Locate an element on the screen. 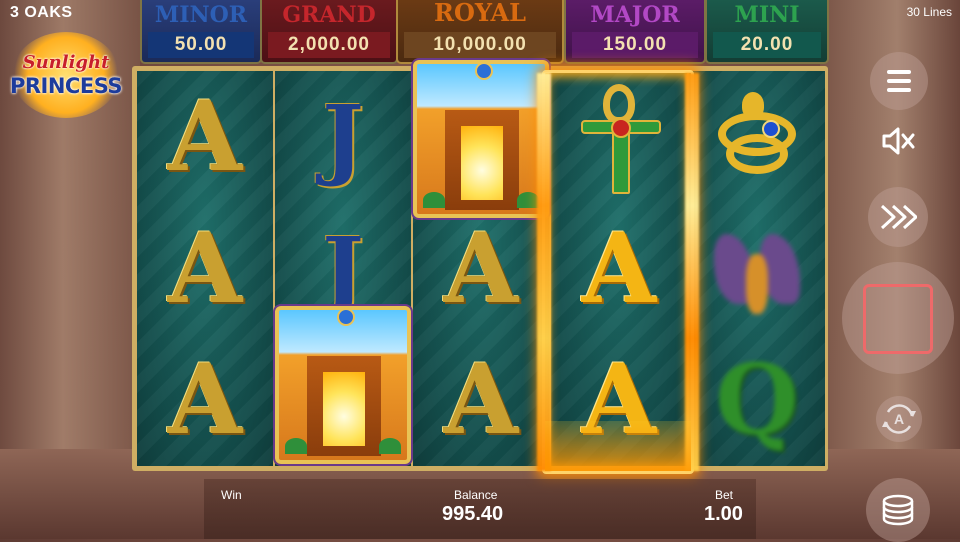  win-label: Win is located at coordinates (231, 495).